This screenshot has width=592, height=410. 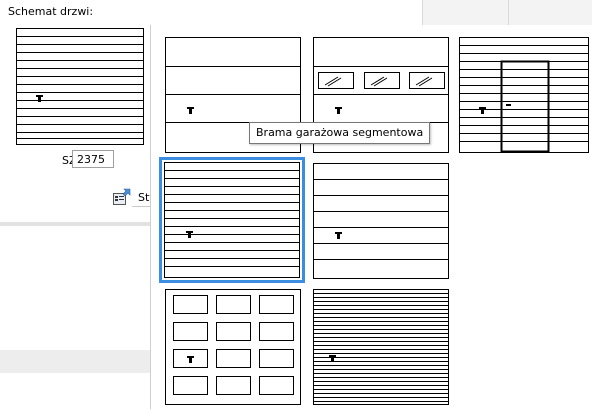 What do you see at coordinates (232, 220) in the screenshot?
I see `gallery-item-narrow-slats-selected` at bounding box center [232, 220].